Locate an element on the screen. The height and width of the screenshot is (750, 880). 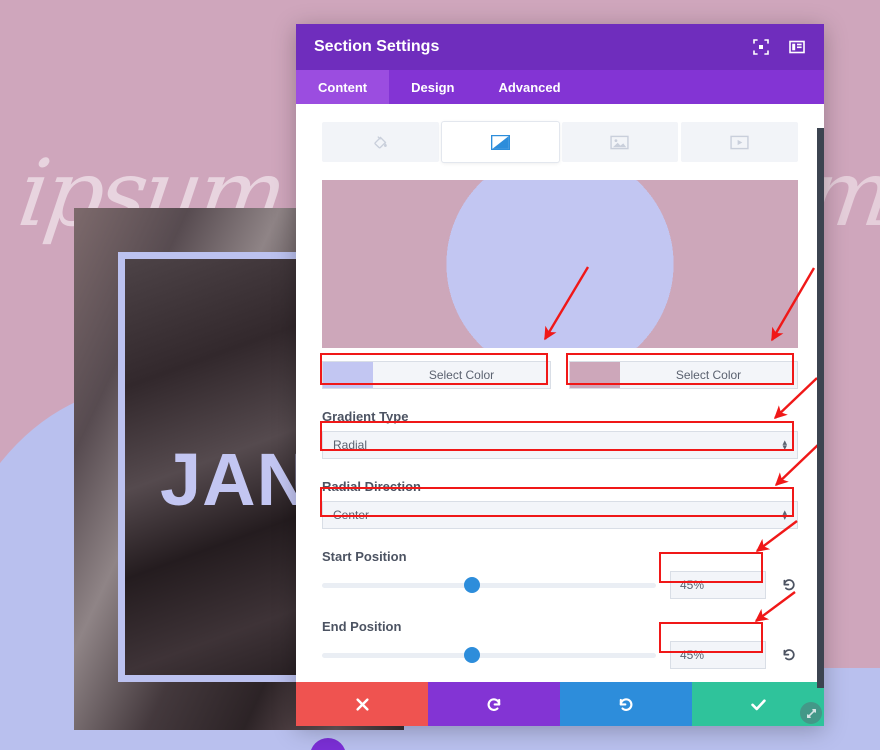
tab-content: Content is located at coordinates (343, 87).